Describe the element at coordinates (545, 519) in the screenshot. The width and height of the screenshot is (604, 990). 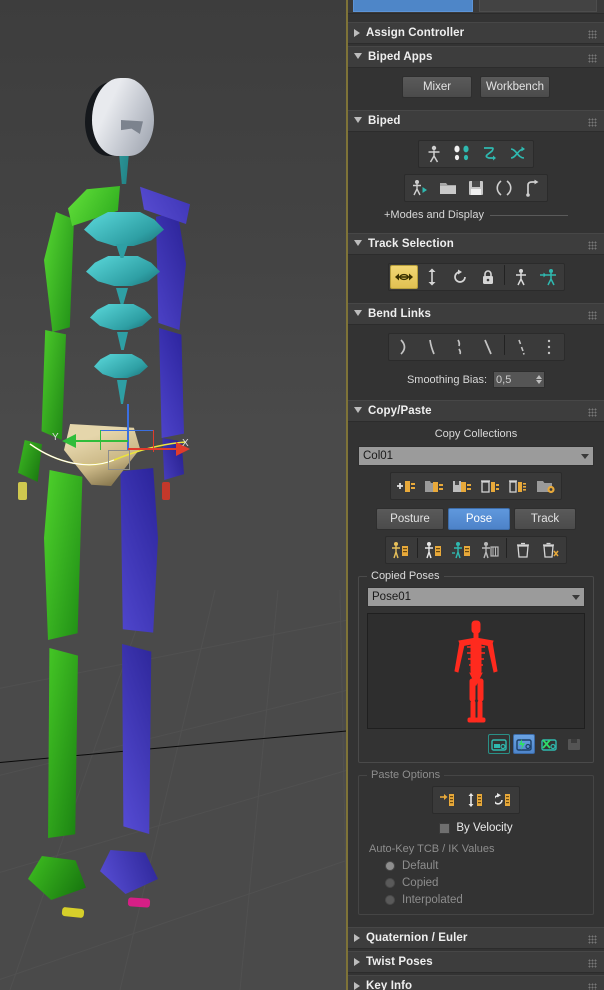
I see `track-tab: Track` at that location.